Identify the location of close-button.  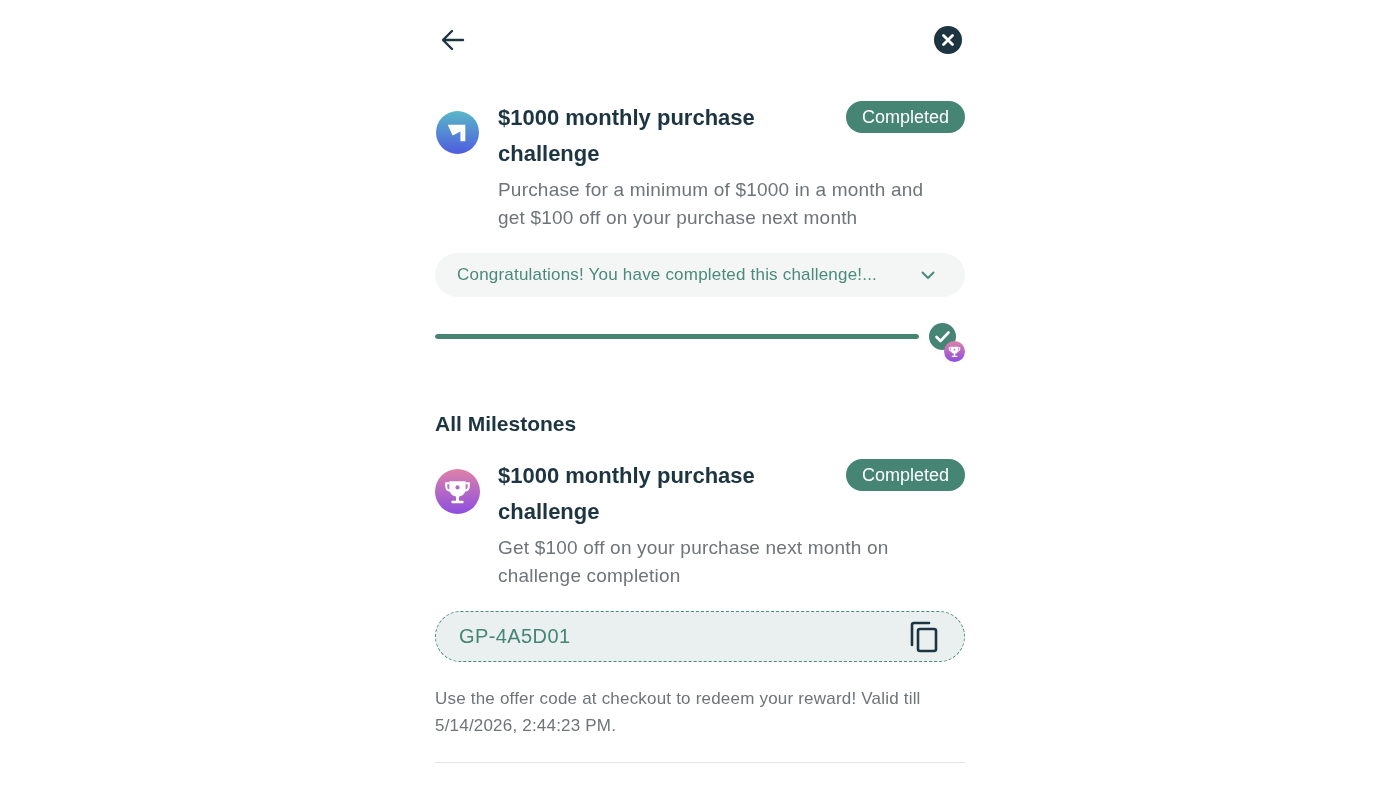
(948, 40).